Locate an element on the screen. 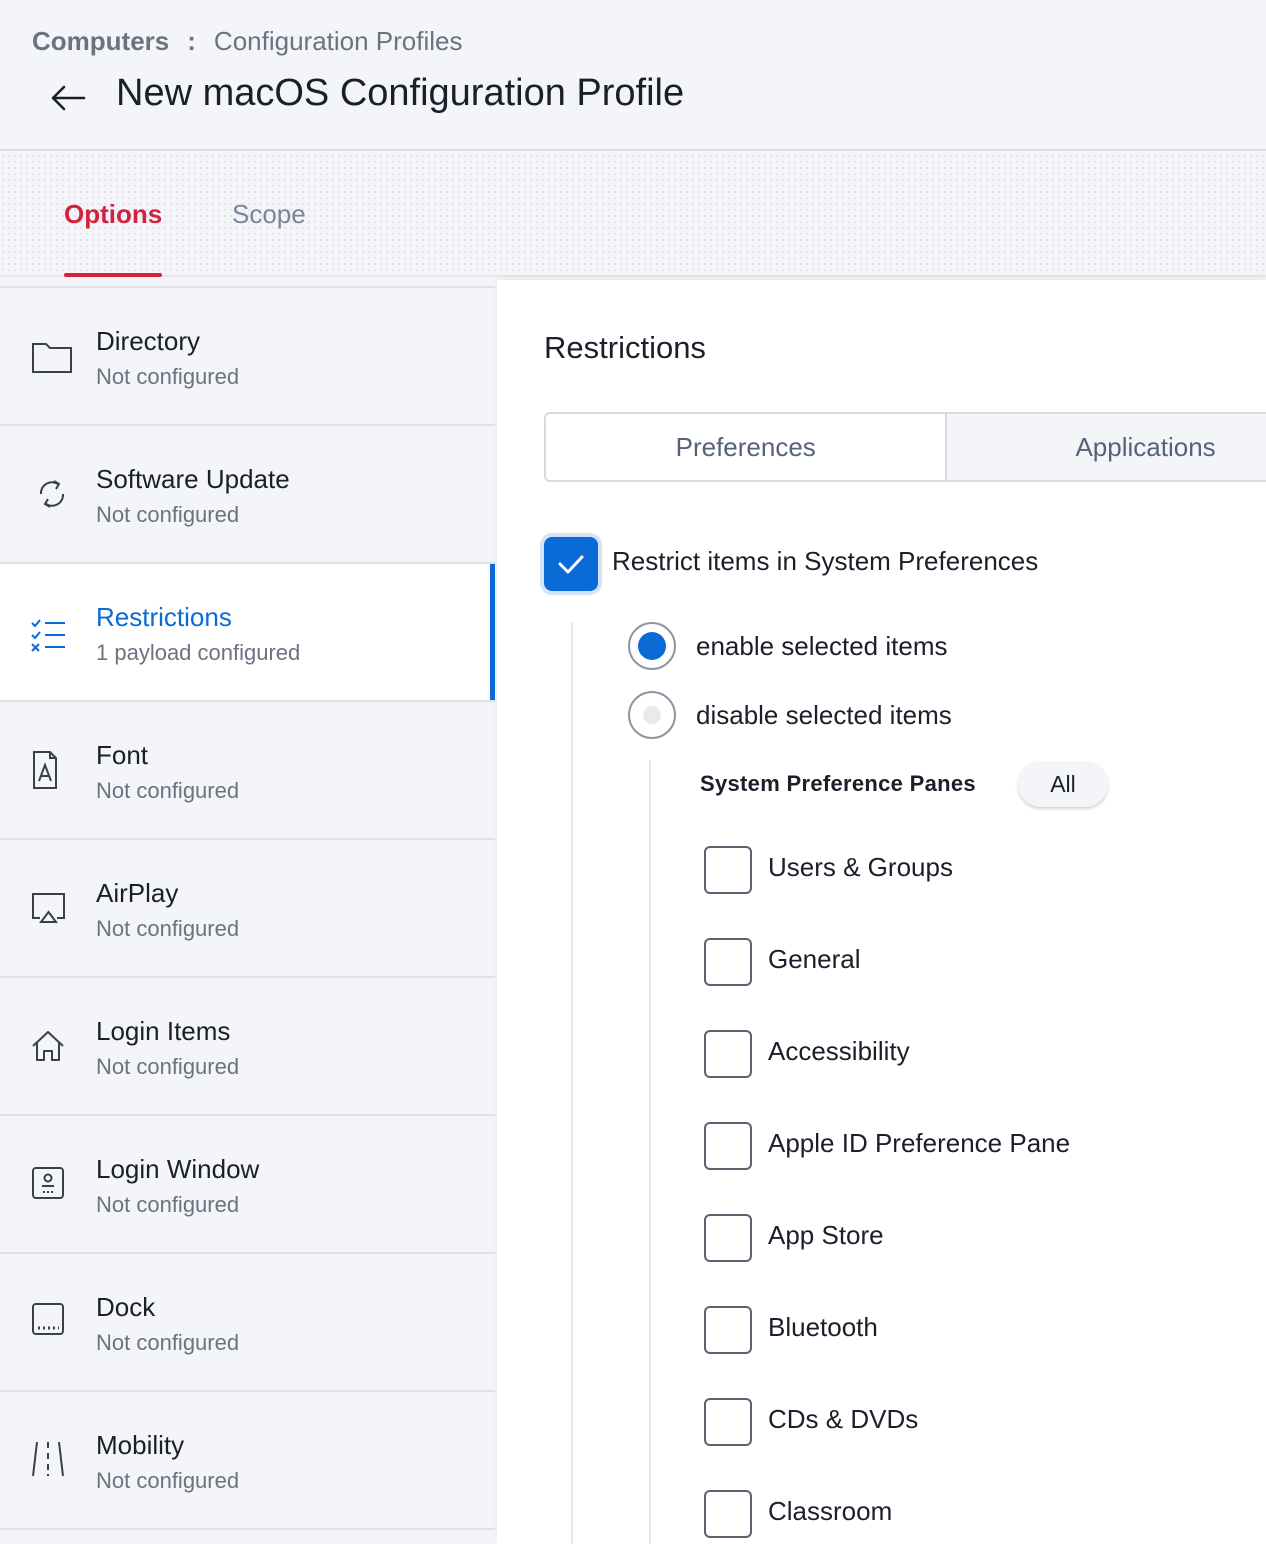 The width and height of the screenshot is (1266, 1544). sidebar-item-login-window: Login Window Not configured is located at coordinates (247, 1185).